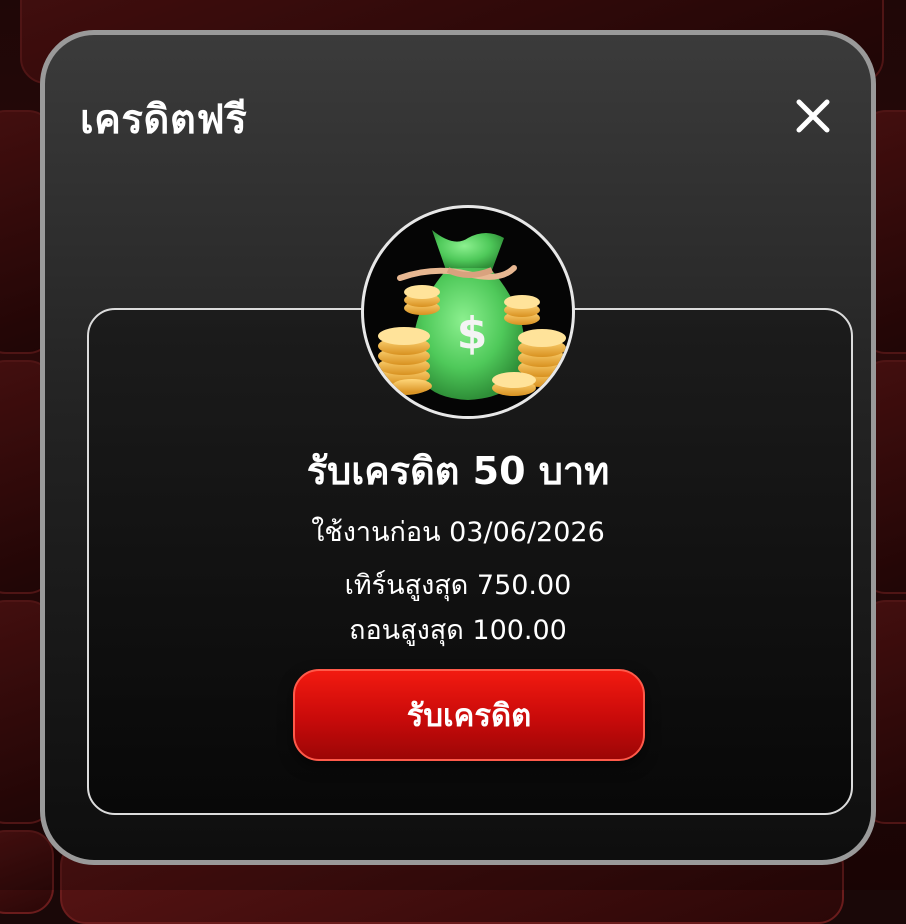 The image size is (906, 924). I want to click on money-bag-icon: $, so click(468, 312).